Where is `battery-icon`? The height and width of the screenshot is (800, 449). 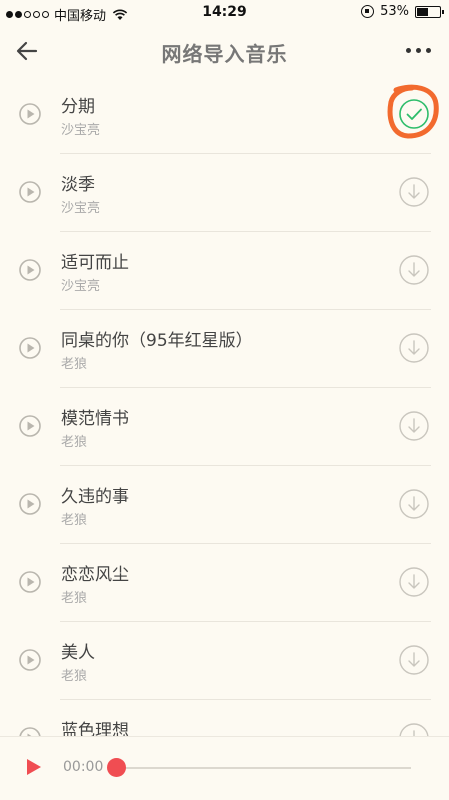 battery-icon is located at coordinates (429, 11).